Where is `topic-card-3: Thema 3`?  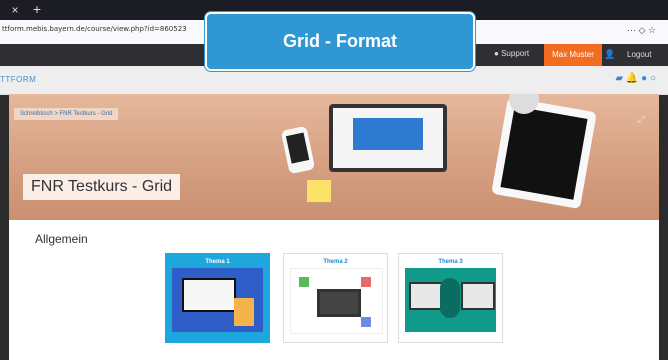
topic-card-3: Thema 3 is located at coordinates (450, 298).